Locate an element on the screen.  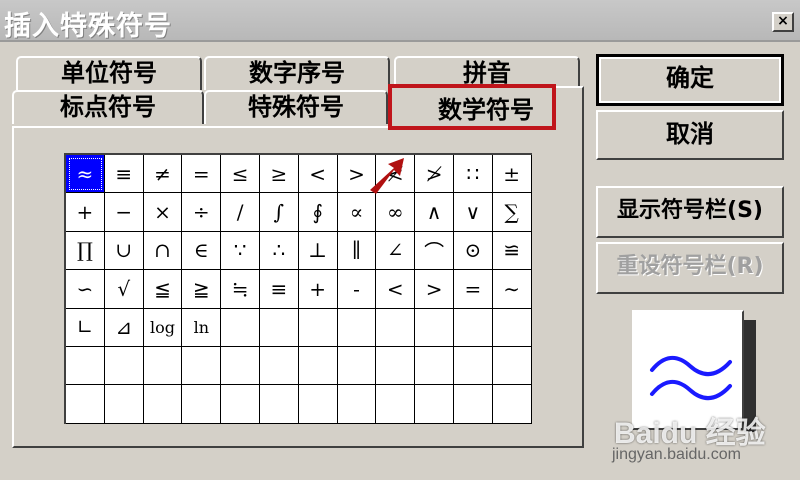
symbol-cell: ≌ is located at coordinates (512, 251).